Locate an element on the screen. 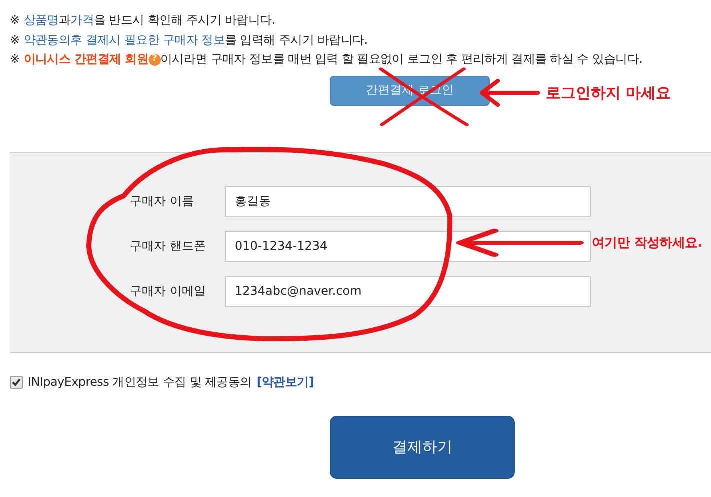 This screenshot has height=497, width=711. notice-text: 를 입력해 주시기 바랍니다. is located at coordinates (296, 40).